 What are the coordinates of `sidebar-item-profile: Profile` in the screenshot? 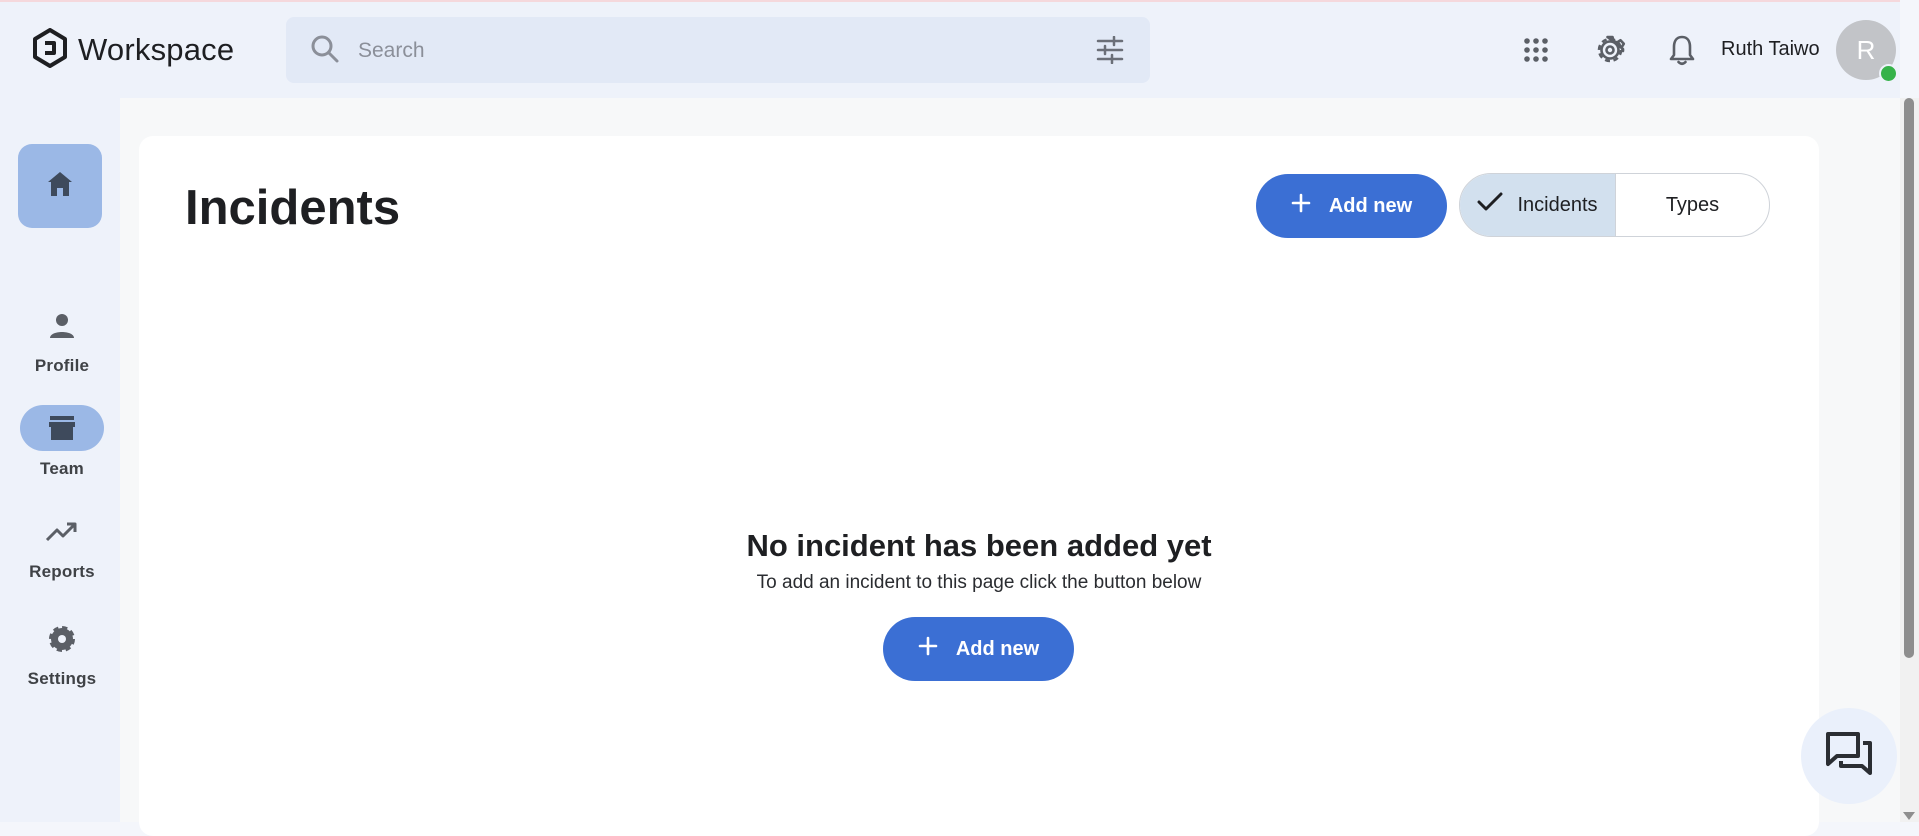 It's located at (62, 340).